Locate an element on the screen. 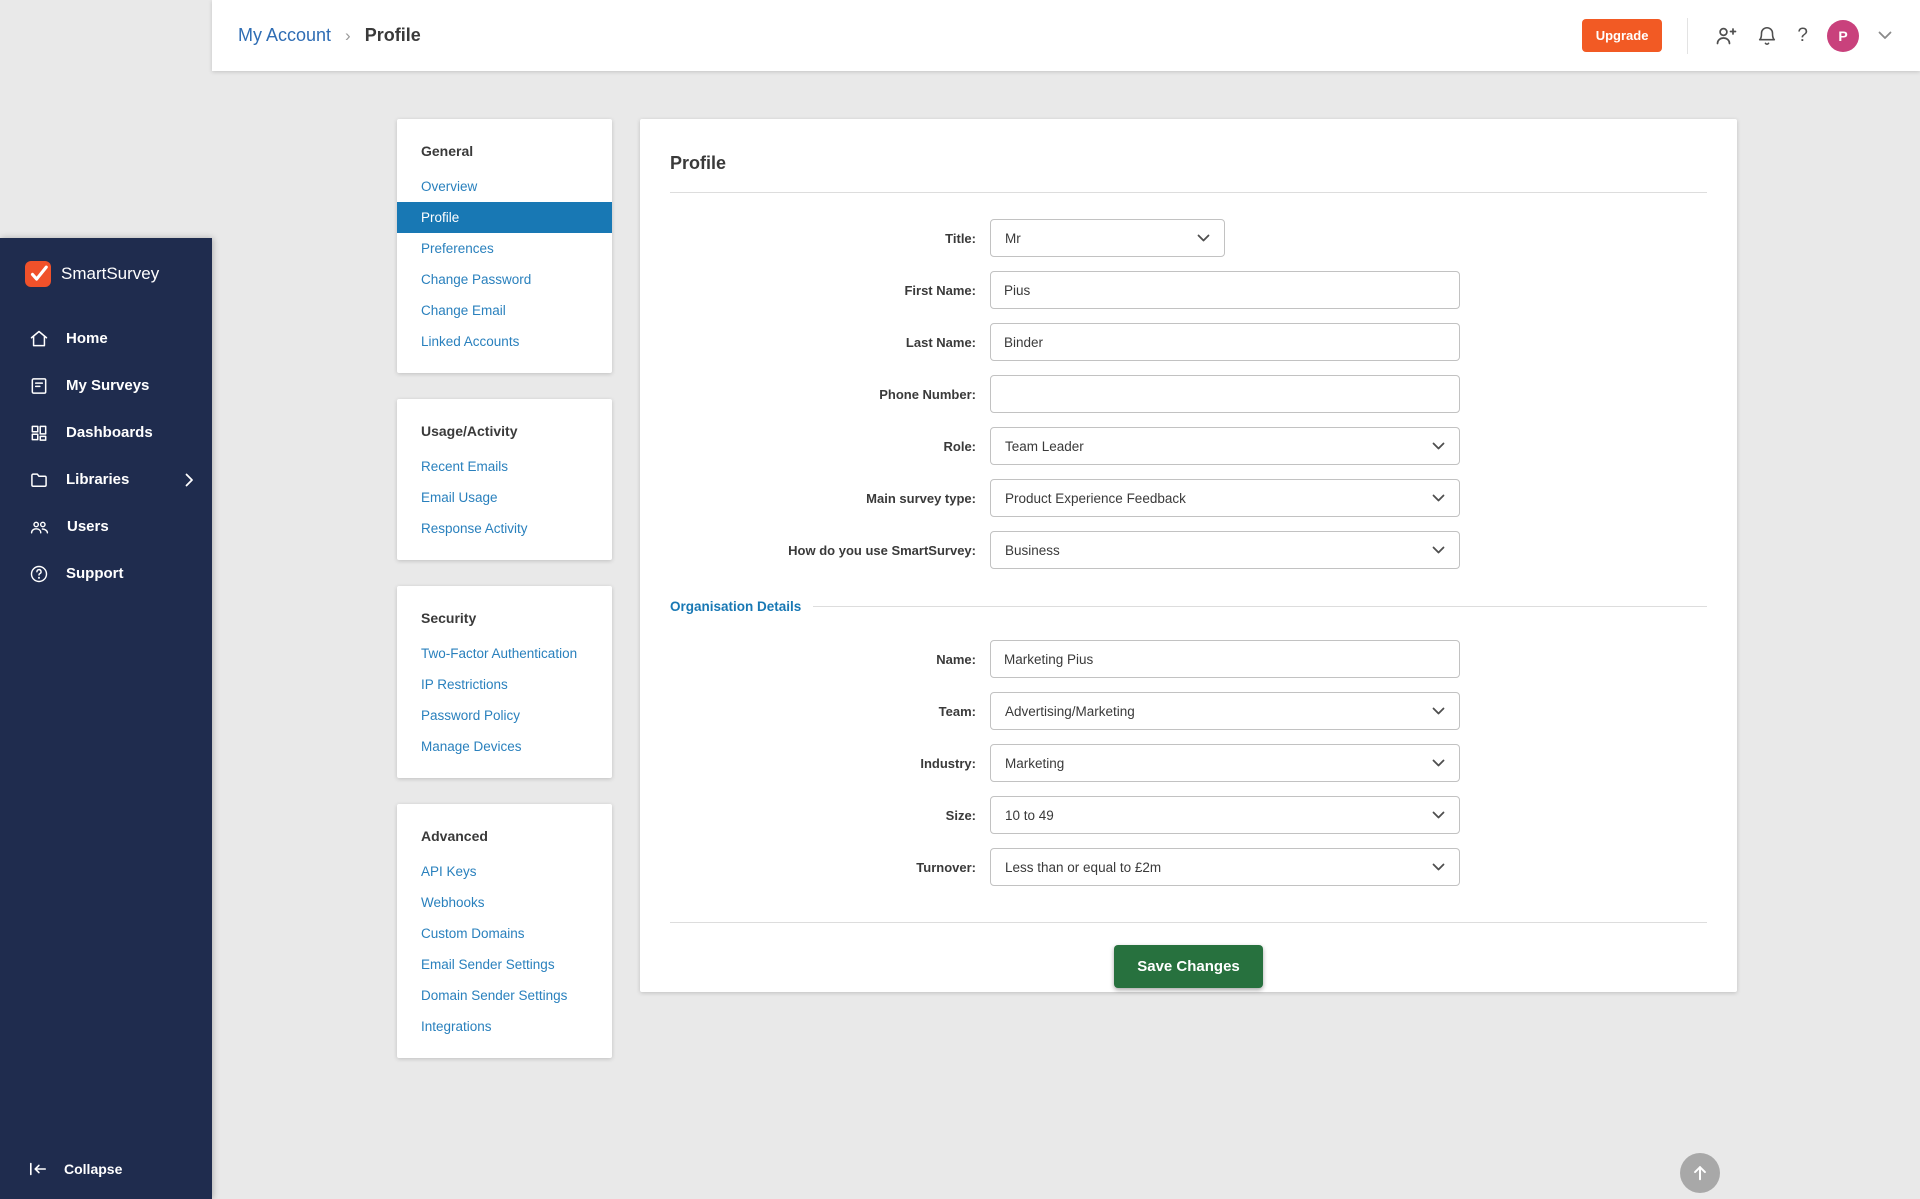 This screenshot has height=1199, width=1920. smartsurvey-check-icon is located at coordinates (38, 274).